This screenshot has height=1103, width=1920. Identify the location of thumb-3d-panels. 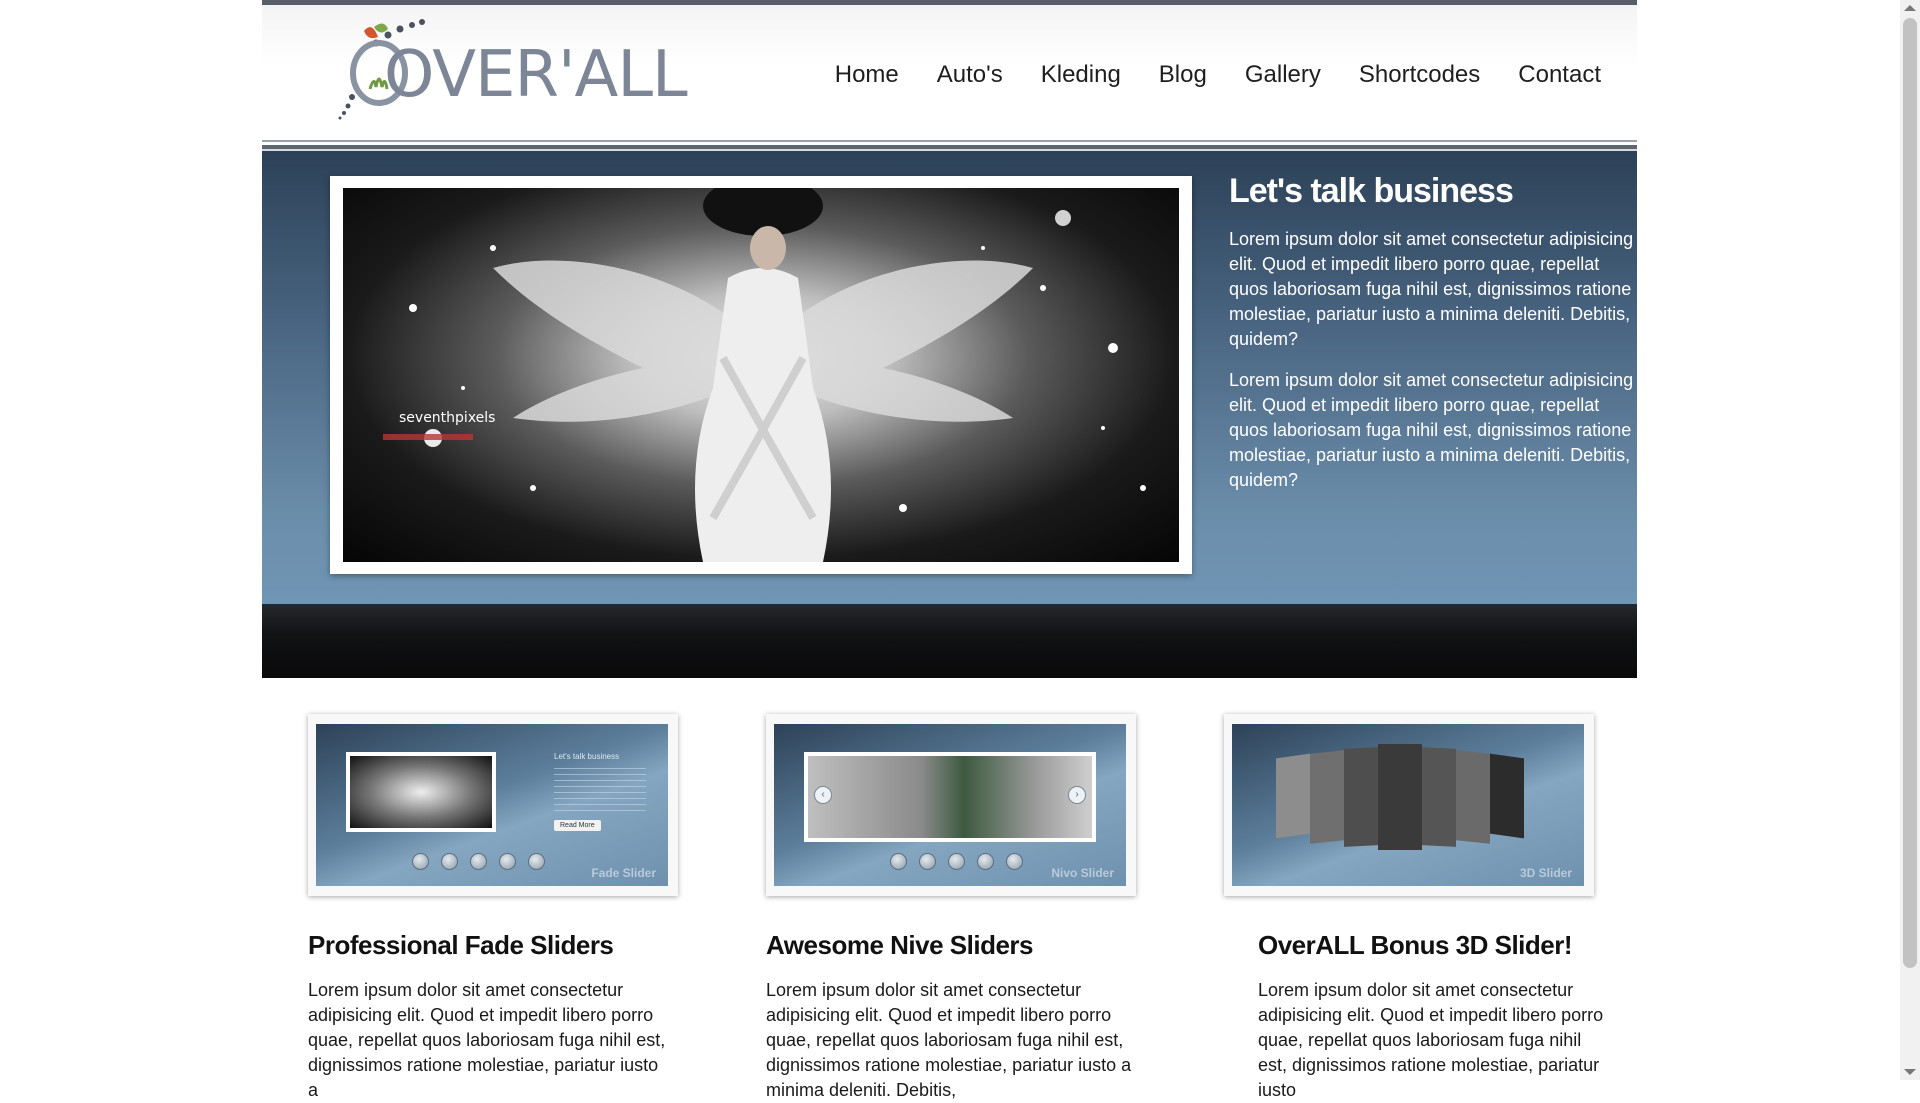
(1406, 799).